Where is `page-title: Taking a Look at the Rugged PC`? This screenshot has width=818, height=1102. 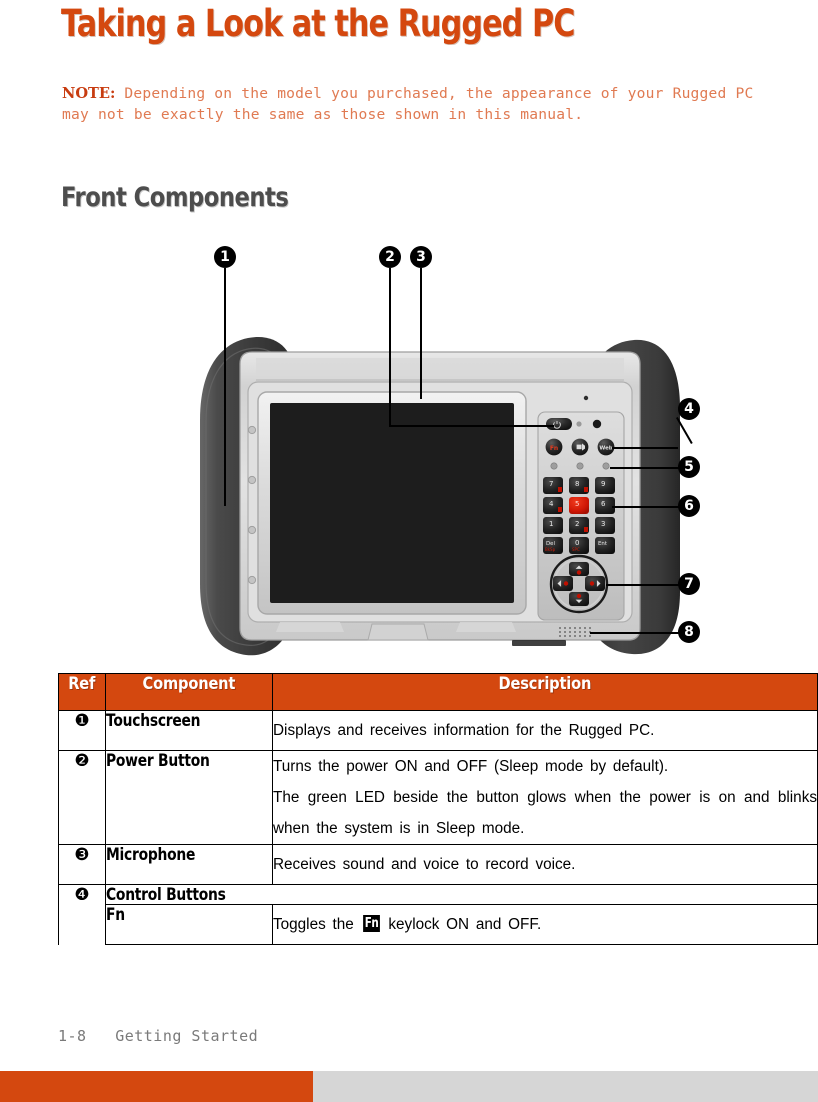 page-title: Taking a Look at the Rugged PC is located at coordinates (318, 23).